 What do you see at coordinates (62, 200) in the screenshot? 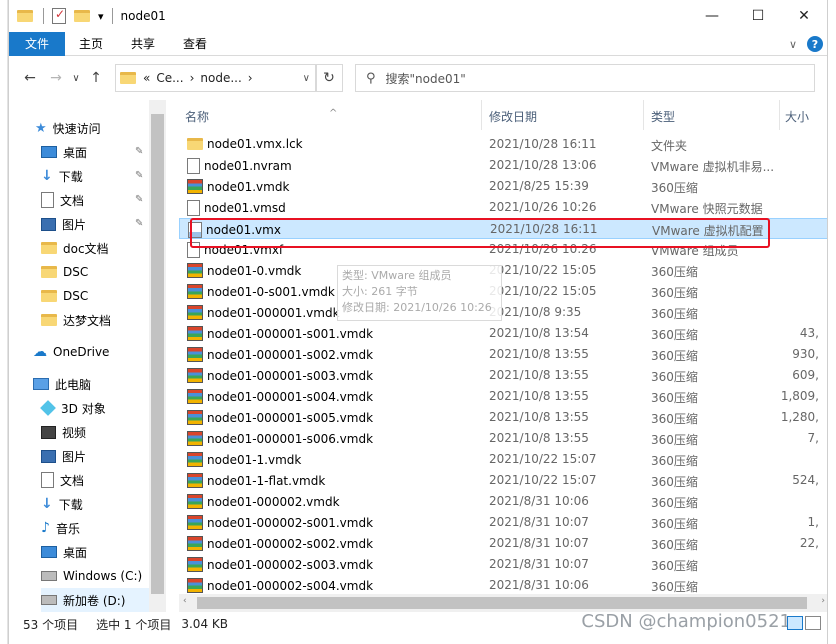
I see `nav-documents: 文档` at bounding box center [62, 200].